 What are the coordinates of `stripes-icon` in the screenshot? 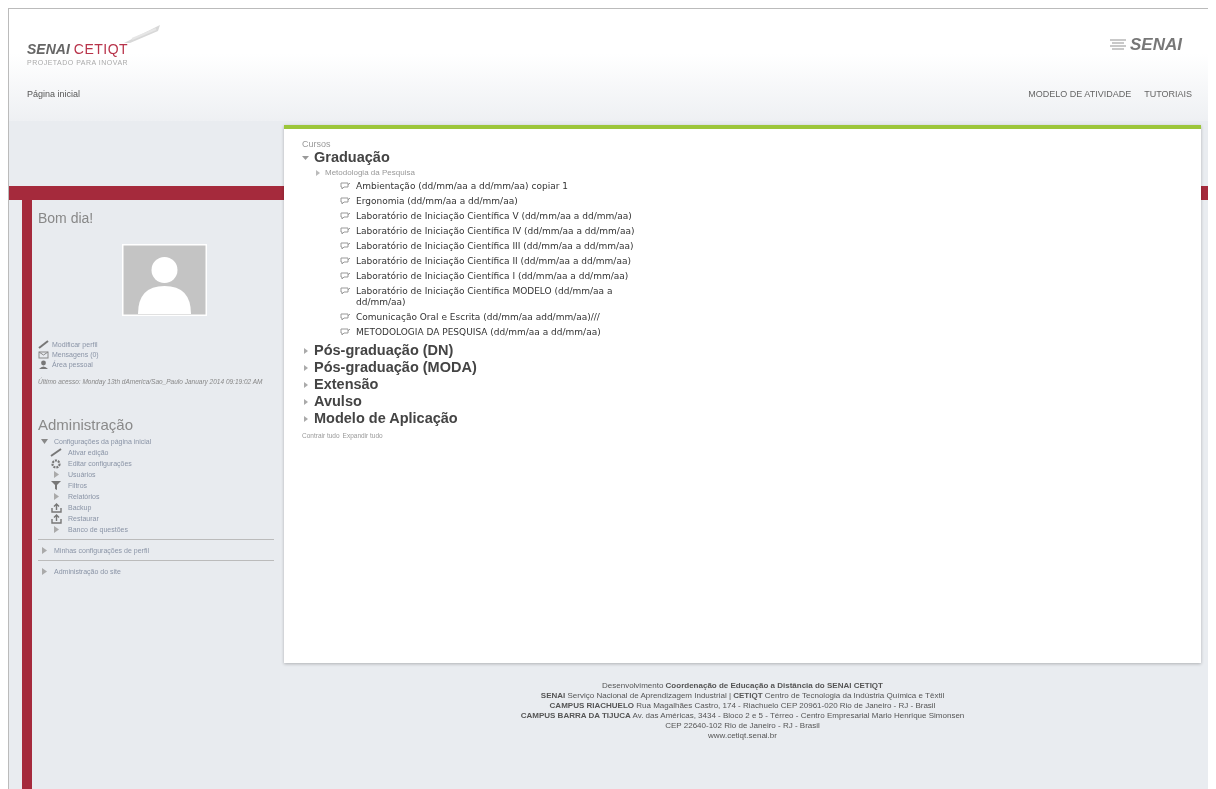 It's located at (1118, 45).